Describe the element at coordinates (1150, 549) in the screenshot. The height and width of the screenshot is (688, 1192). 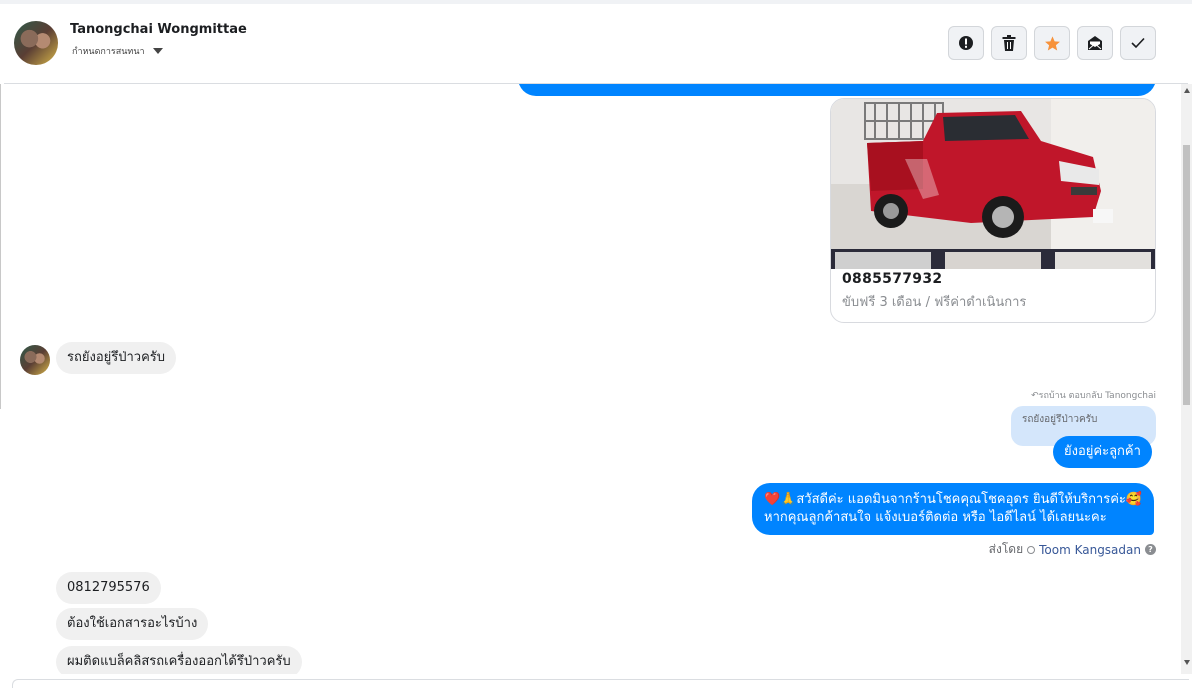
I see `help-icon: ?` at that location.